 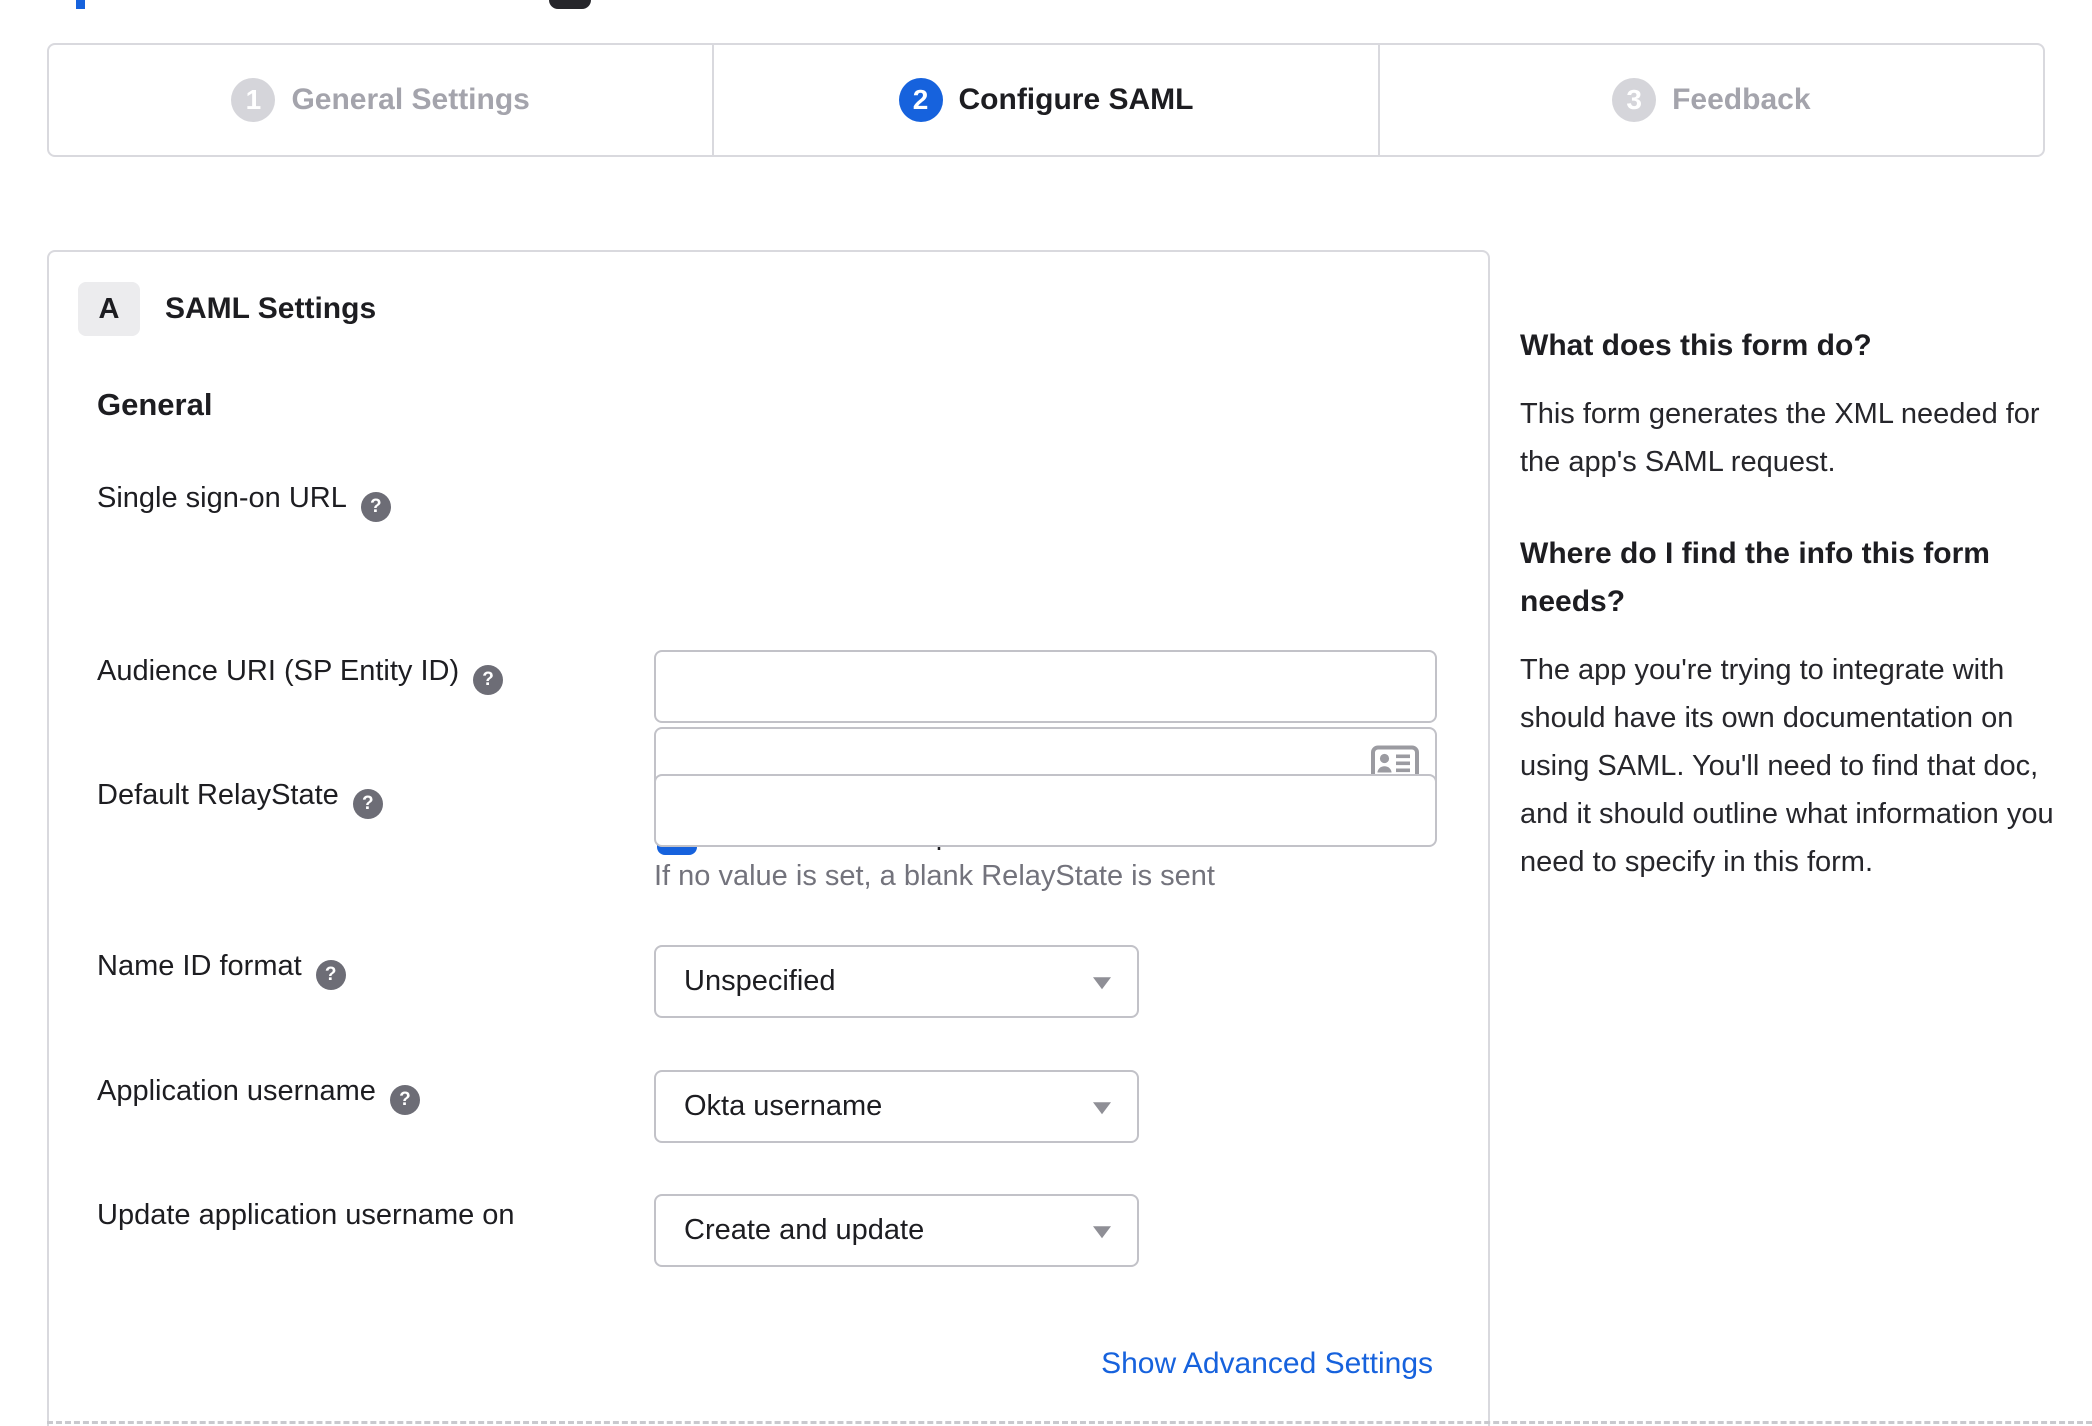 What do you see at coordinates (1069, 1422) in the screenshot?
I see `section-divider-dashed` at bounding box center [1069, 1422].